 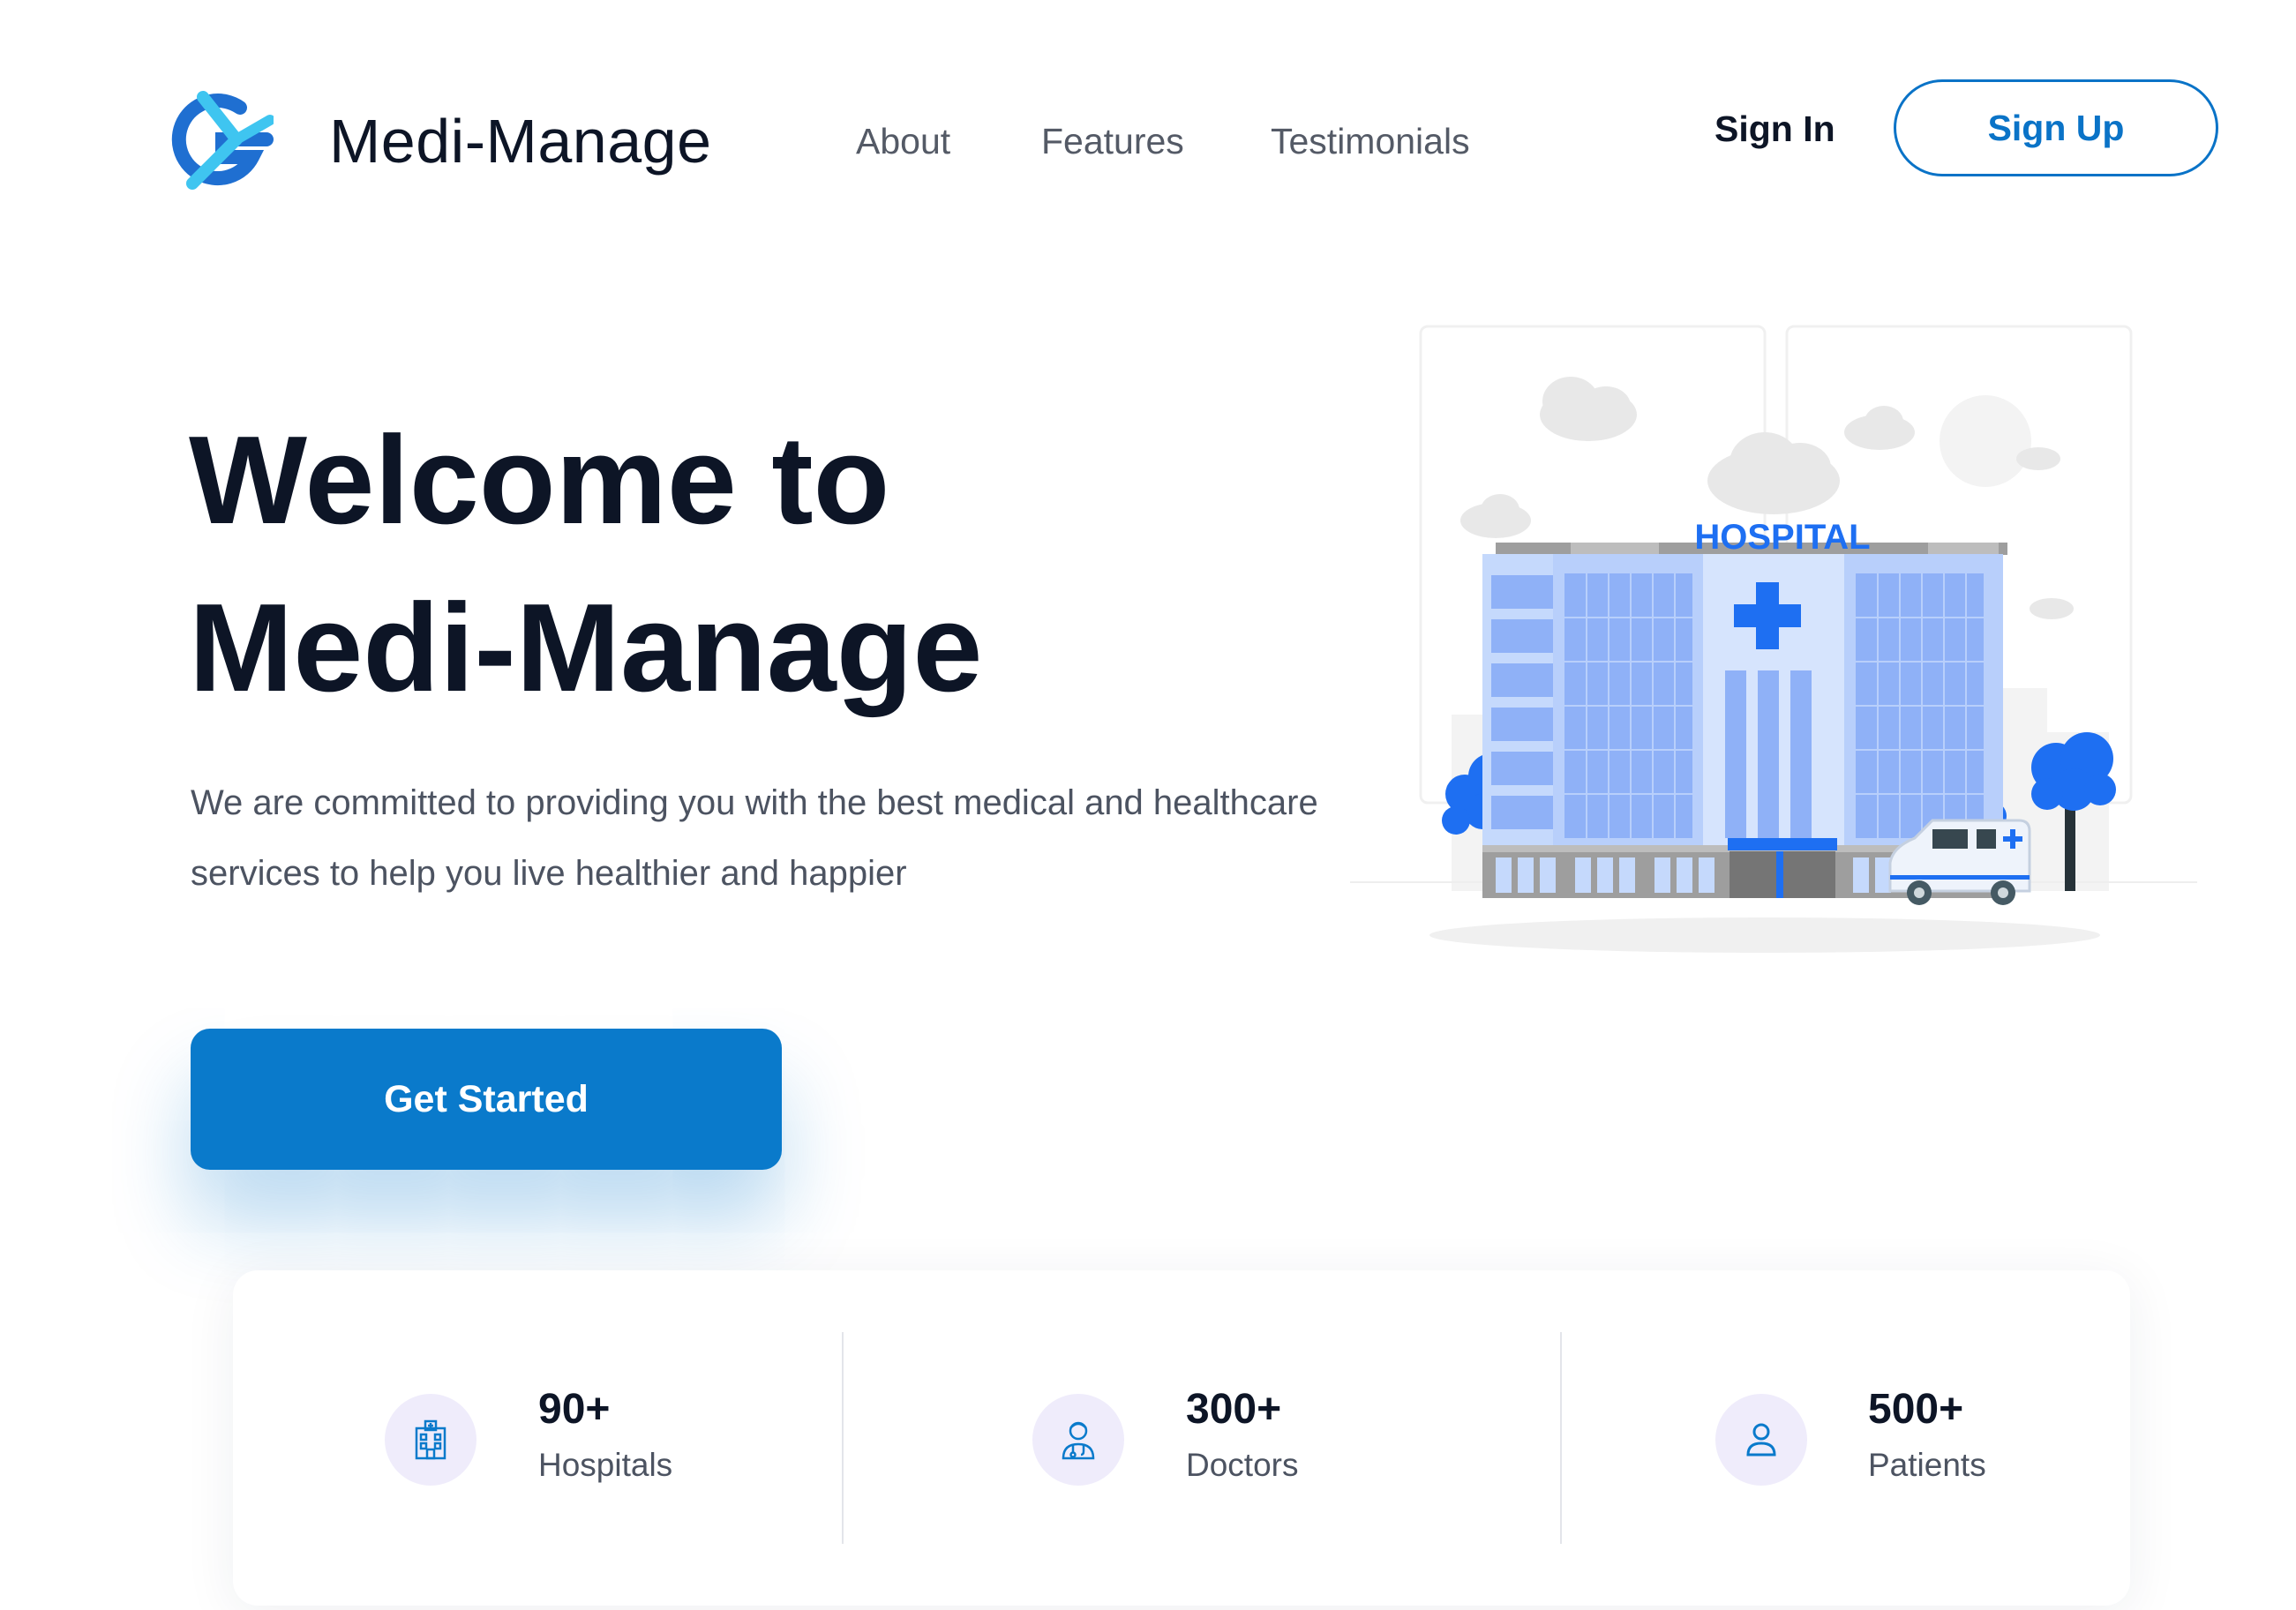 What do you see at coordinates (903, 141) in the screenshot?
I see `nav-about: About` at bounding box center [903, 141].